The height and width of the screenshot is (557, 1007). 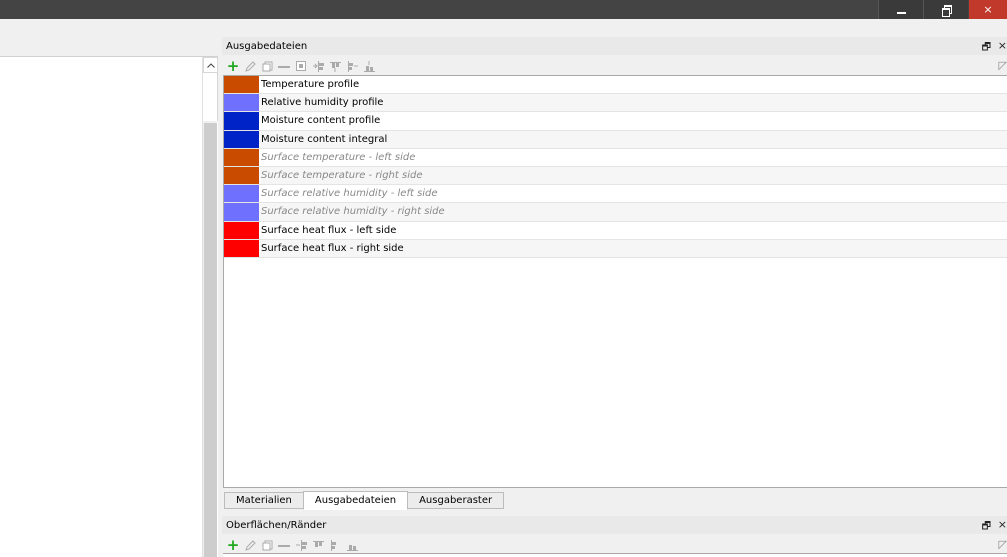 I want to click on list-item: Surface temperature - left side, so click(x=615, y=157).